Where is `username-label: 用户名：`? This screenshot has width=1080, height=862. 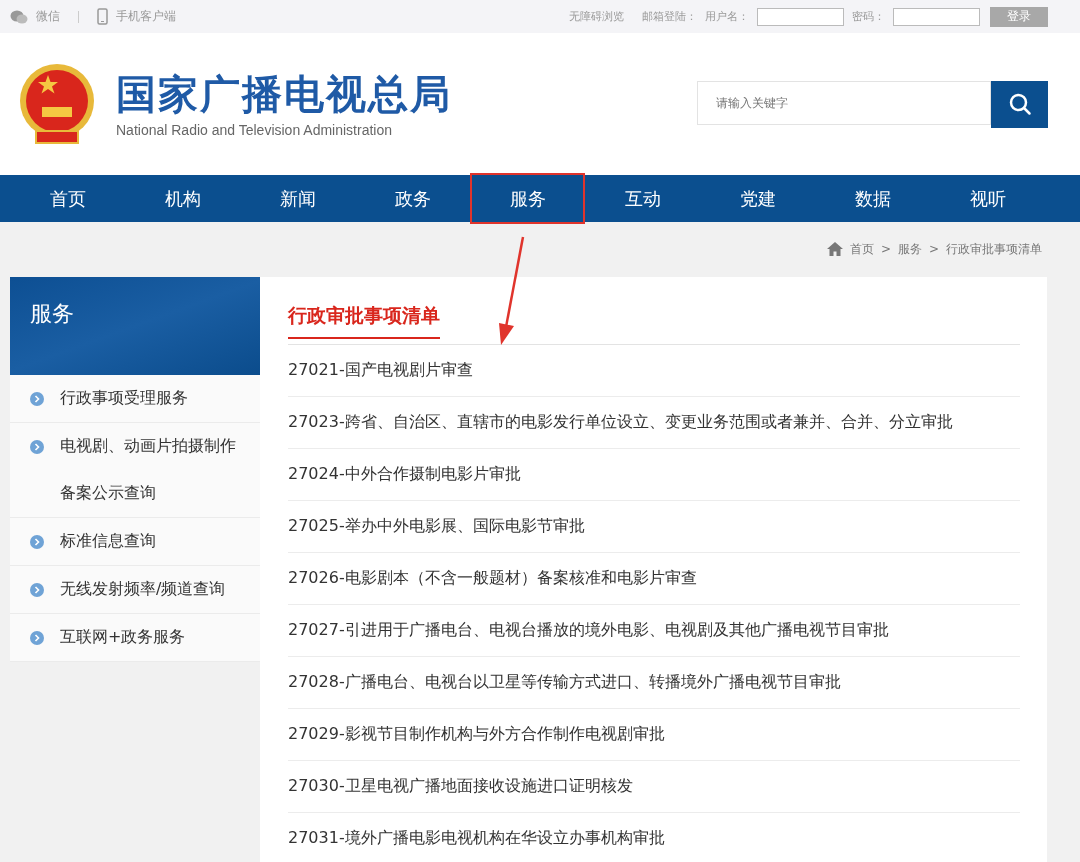 username-label: 用户名： is located at coordinates (727, 16).